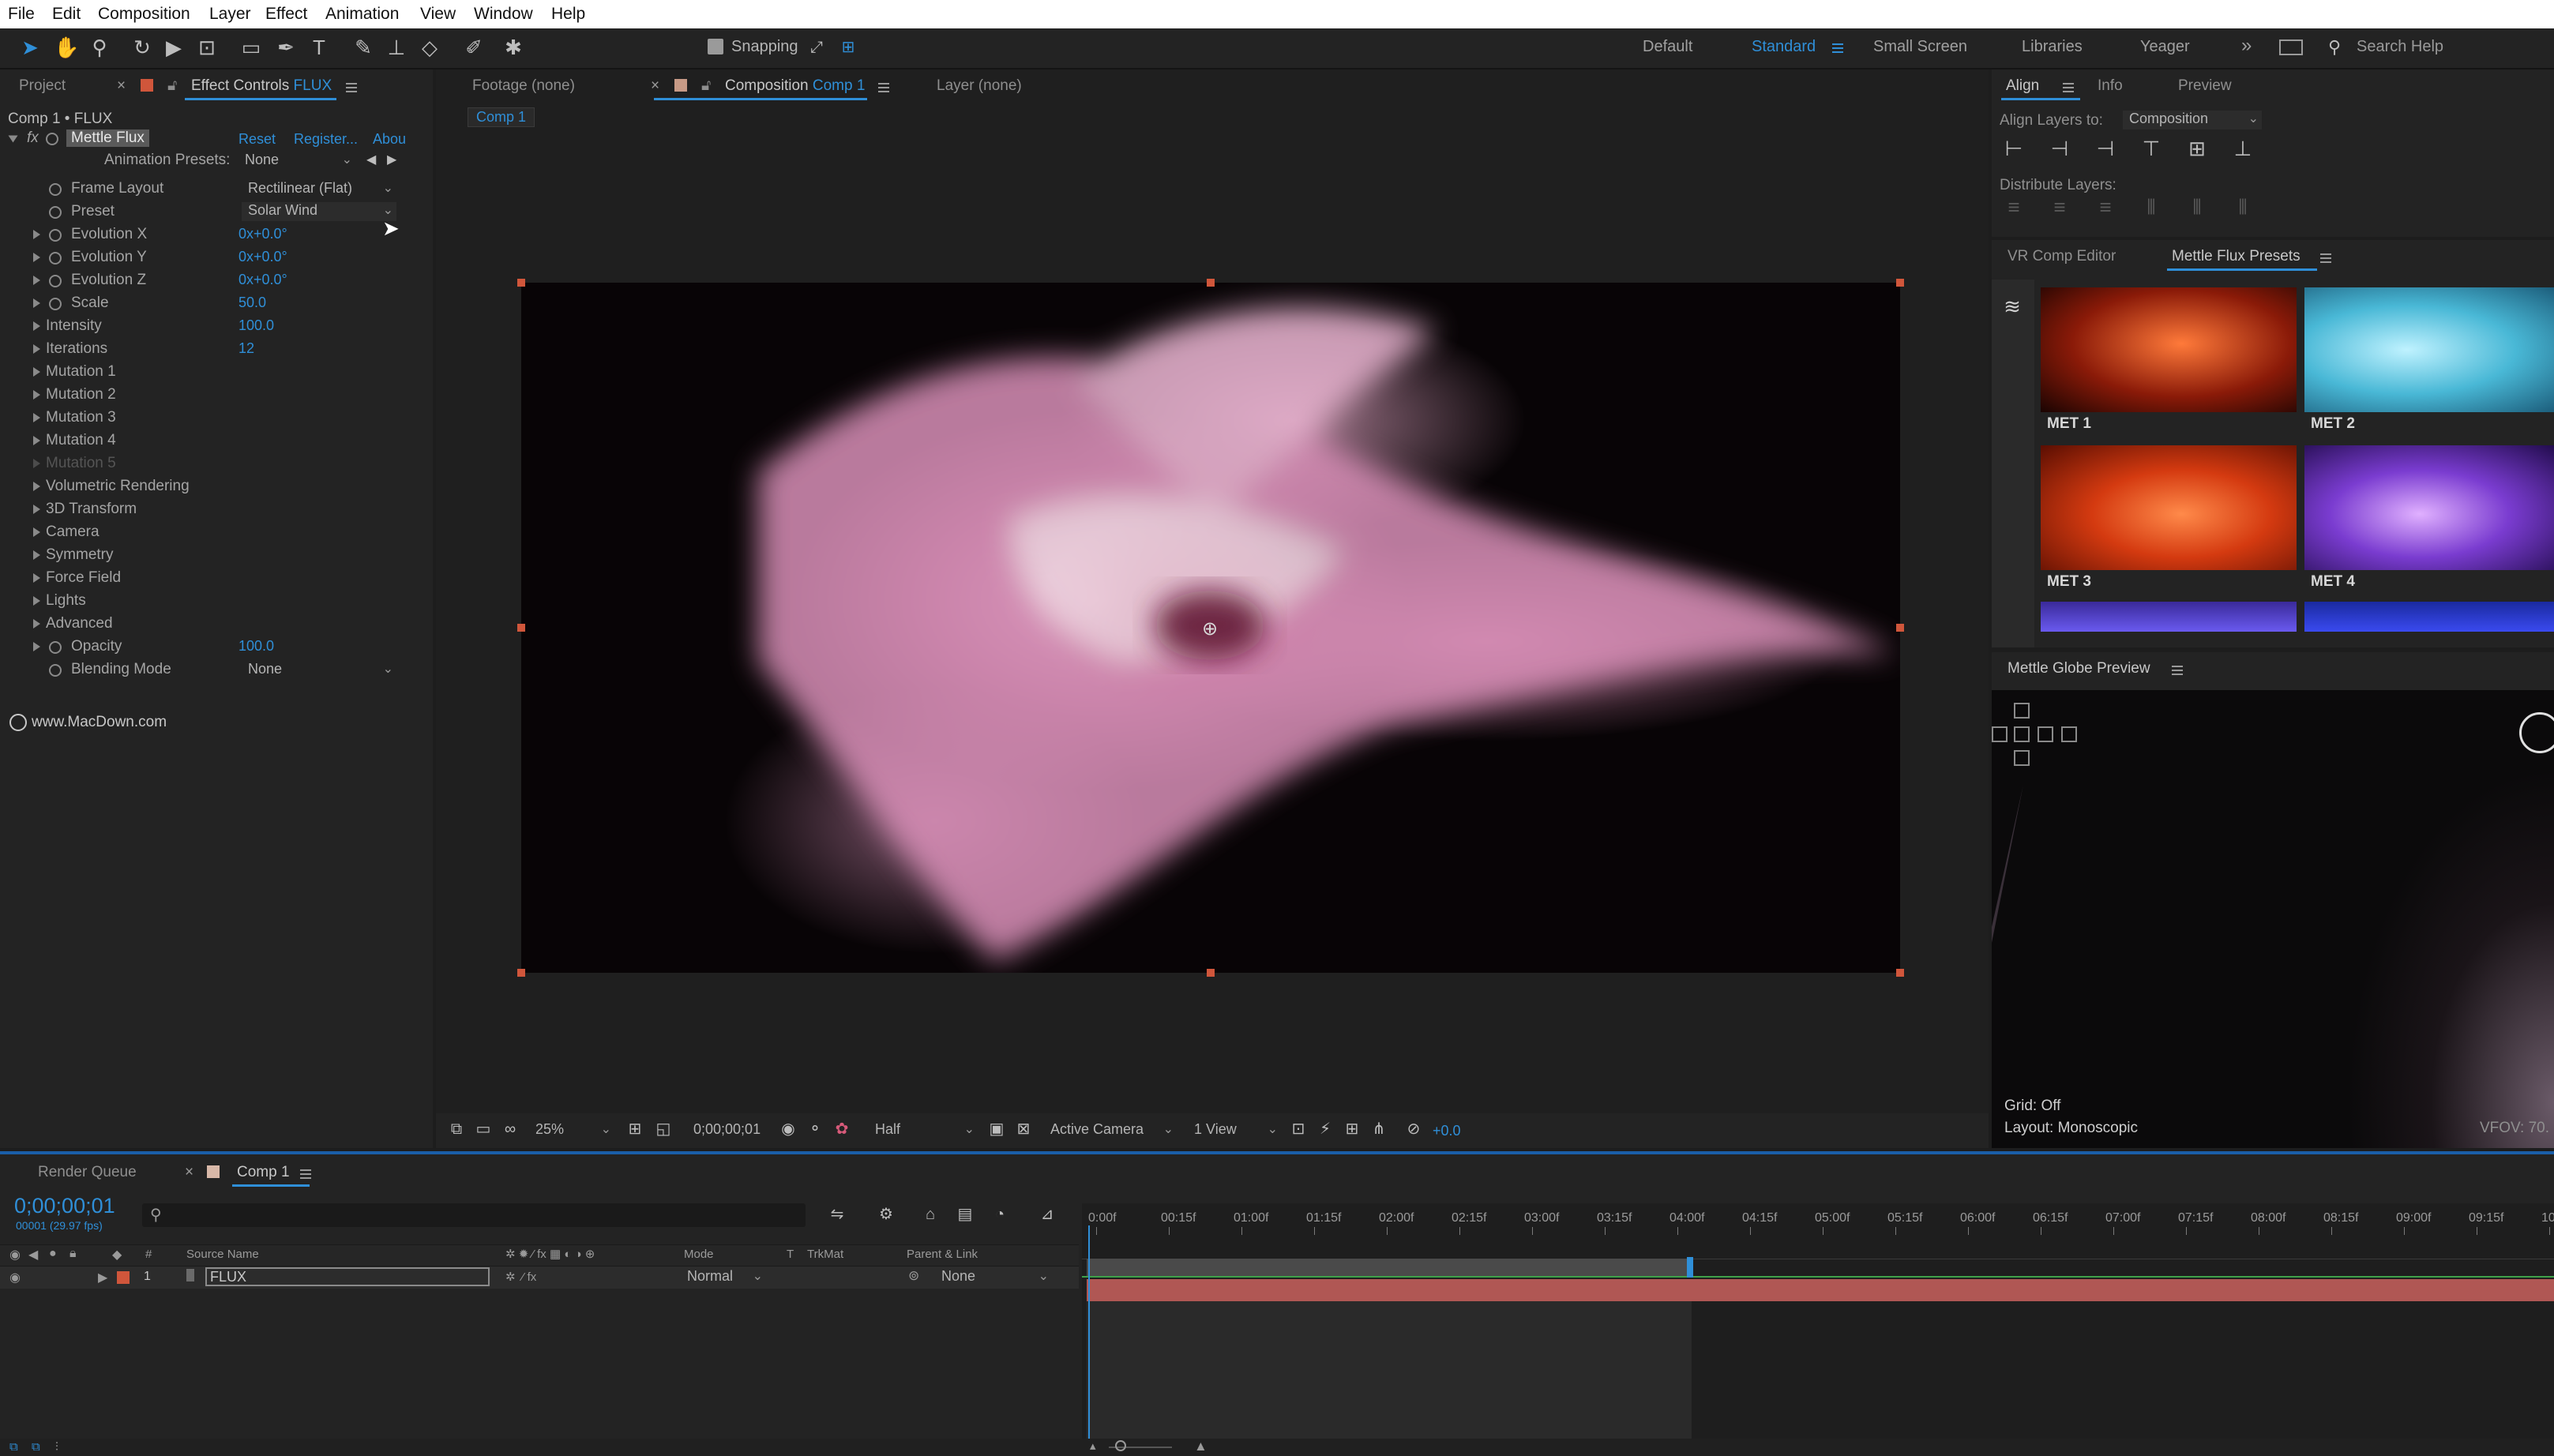 This screenshot has height=1456, width=2554. What do you see at coordinates (715, 46) in the screenshot?
I see `snapping-checkbox` at bounding box center [715, 46].